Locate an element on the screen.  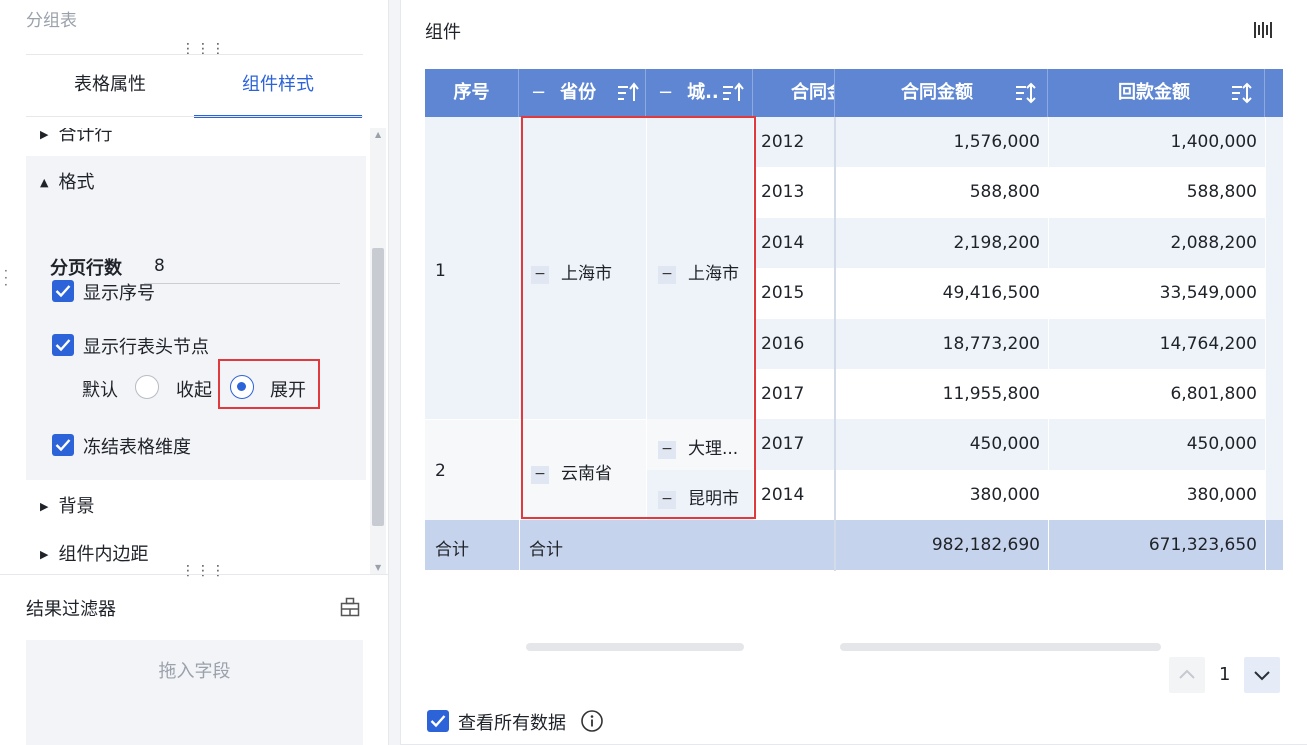
chevron-down-icon is located at coordinates (1262, 676).